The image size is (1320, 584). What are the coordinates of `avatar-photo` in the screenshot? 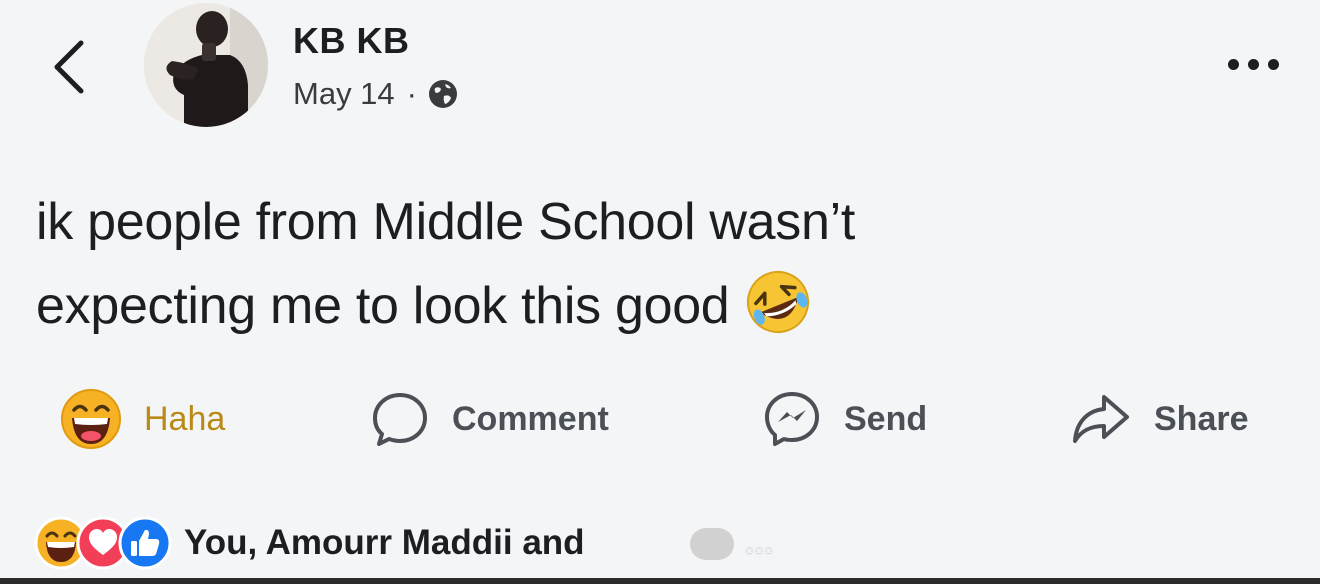 It's located at (206, 65).